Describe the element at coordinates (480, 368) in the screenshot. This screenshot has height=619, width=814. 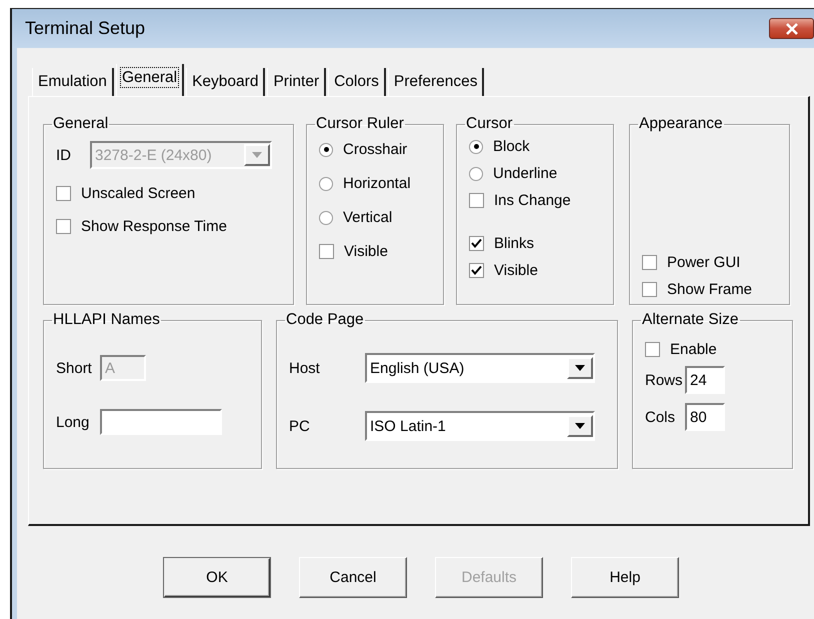
I see `dropdown: English (USA)` at that location.